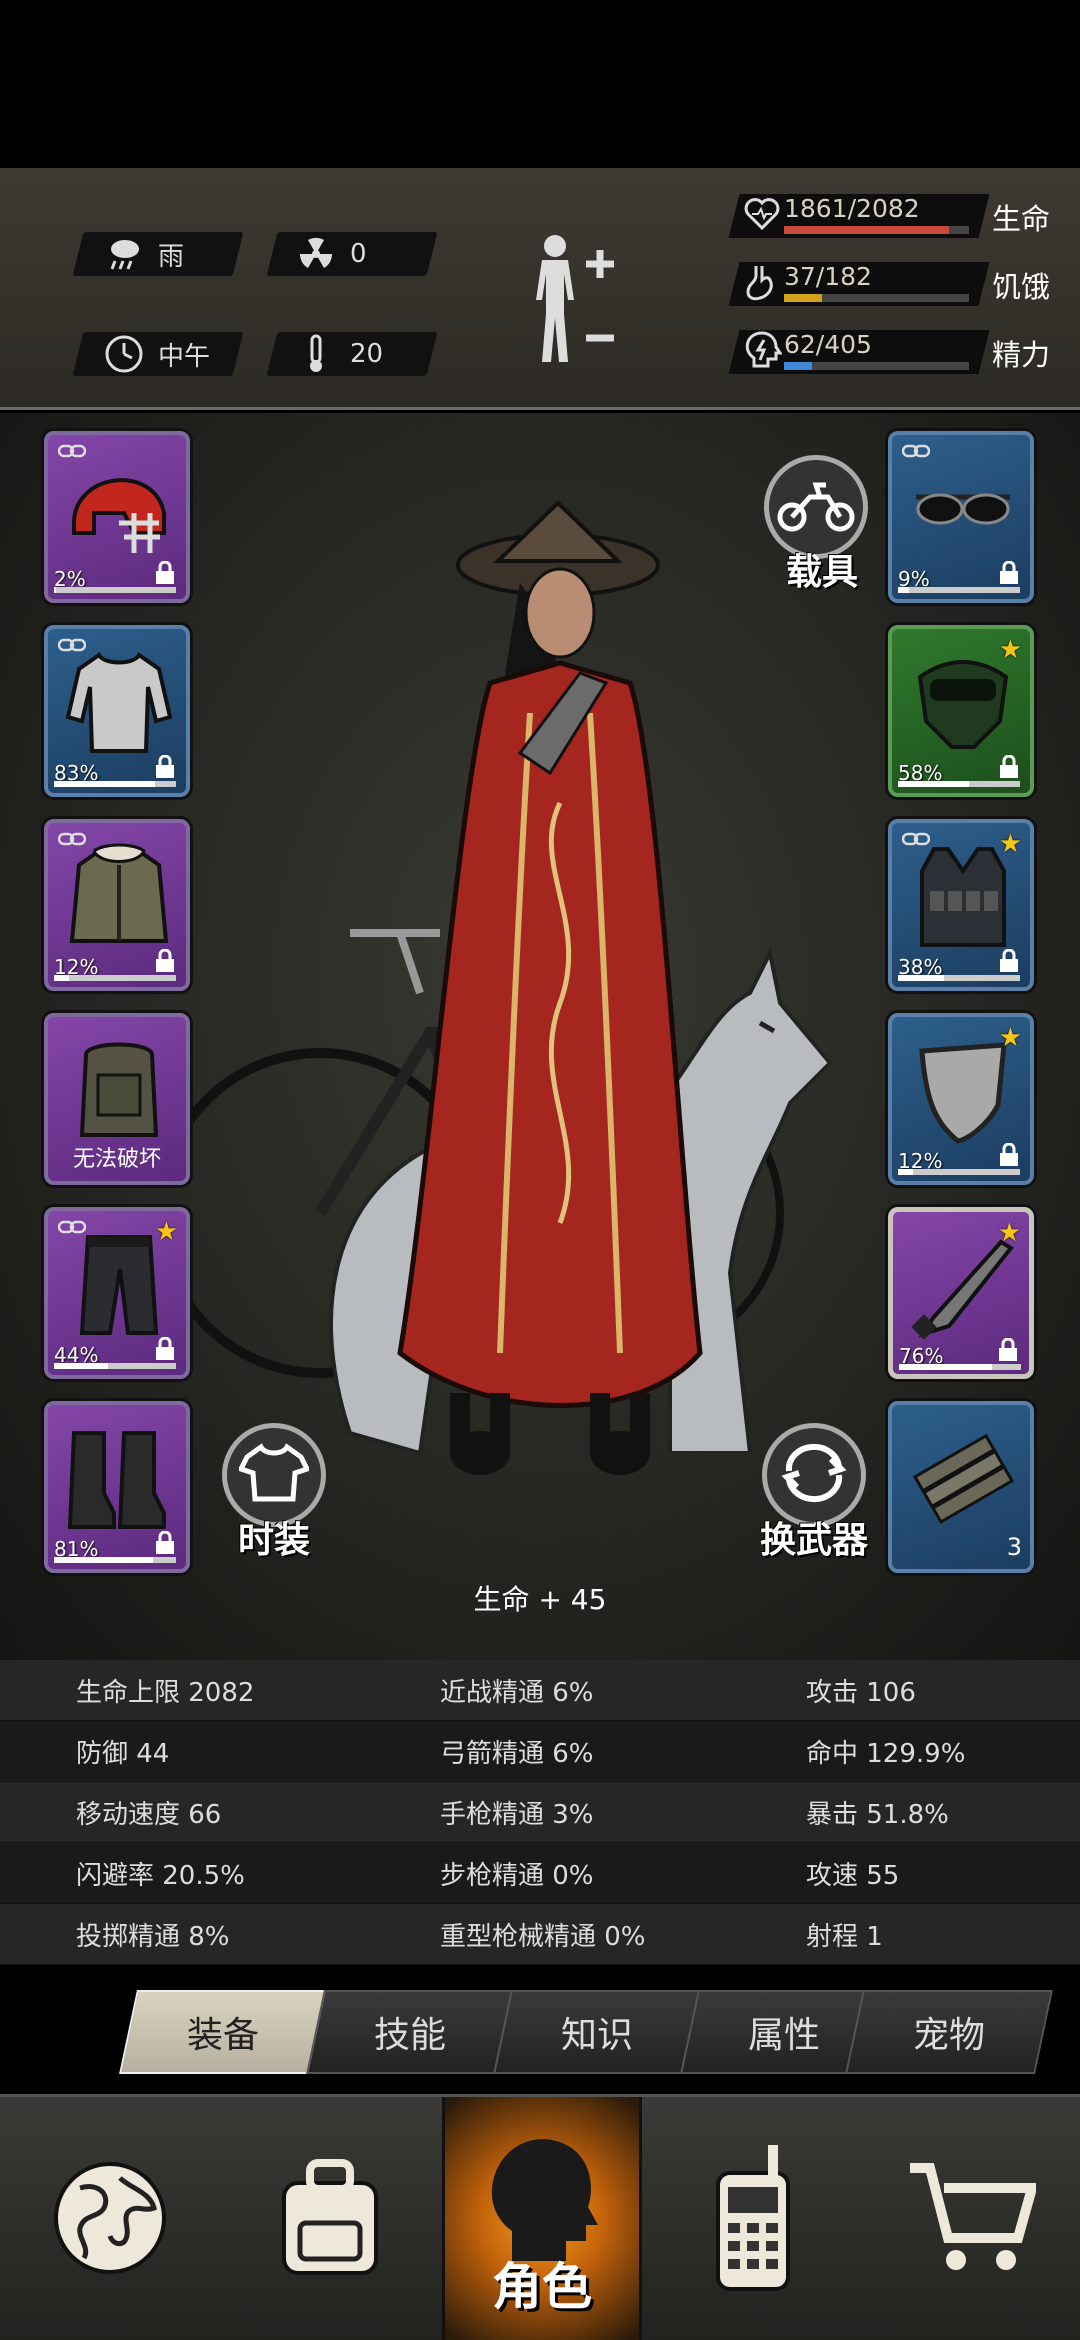  What do you see at coordinates (895, 352) in the screenshot?
I see `energy-stat: 62/405 精力` at bounding box center [895, 352].